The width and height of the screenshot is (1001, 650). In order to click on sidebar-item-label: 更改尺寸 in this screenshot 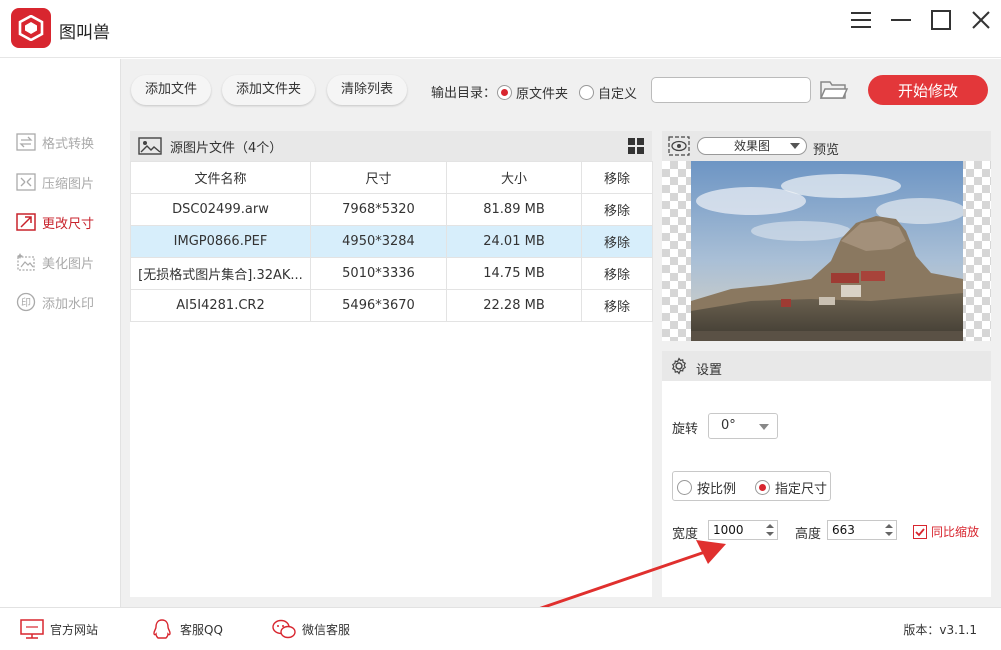, I will do `click(68, 224)`.